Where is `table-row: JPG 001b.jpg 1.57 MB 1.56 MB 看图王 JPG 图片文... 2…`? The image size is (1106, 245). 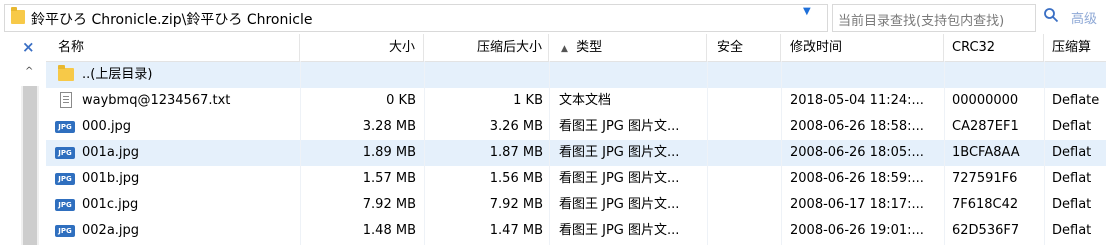
table-row: JPG 001b.jpg 1.57 MB 1.56 MB 看图王 JPG 图片文... 2… is located at coordinates (576, 179).